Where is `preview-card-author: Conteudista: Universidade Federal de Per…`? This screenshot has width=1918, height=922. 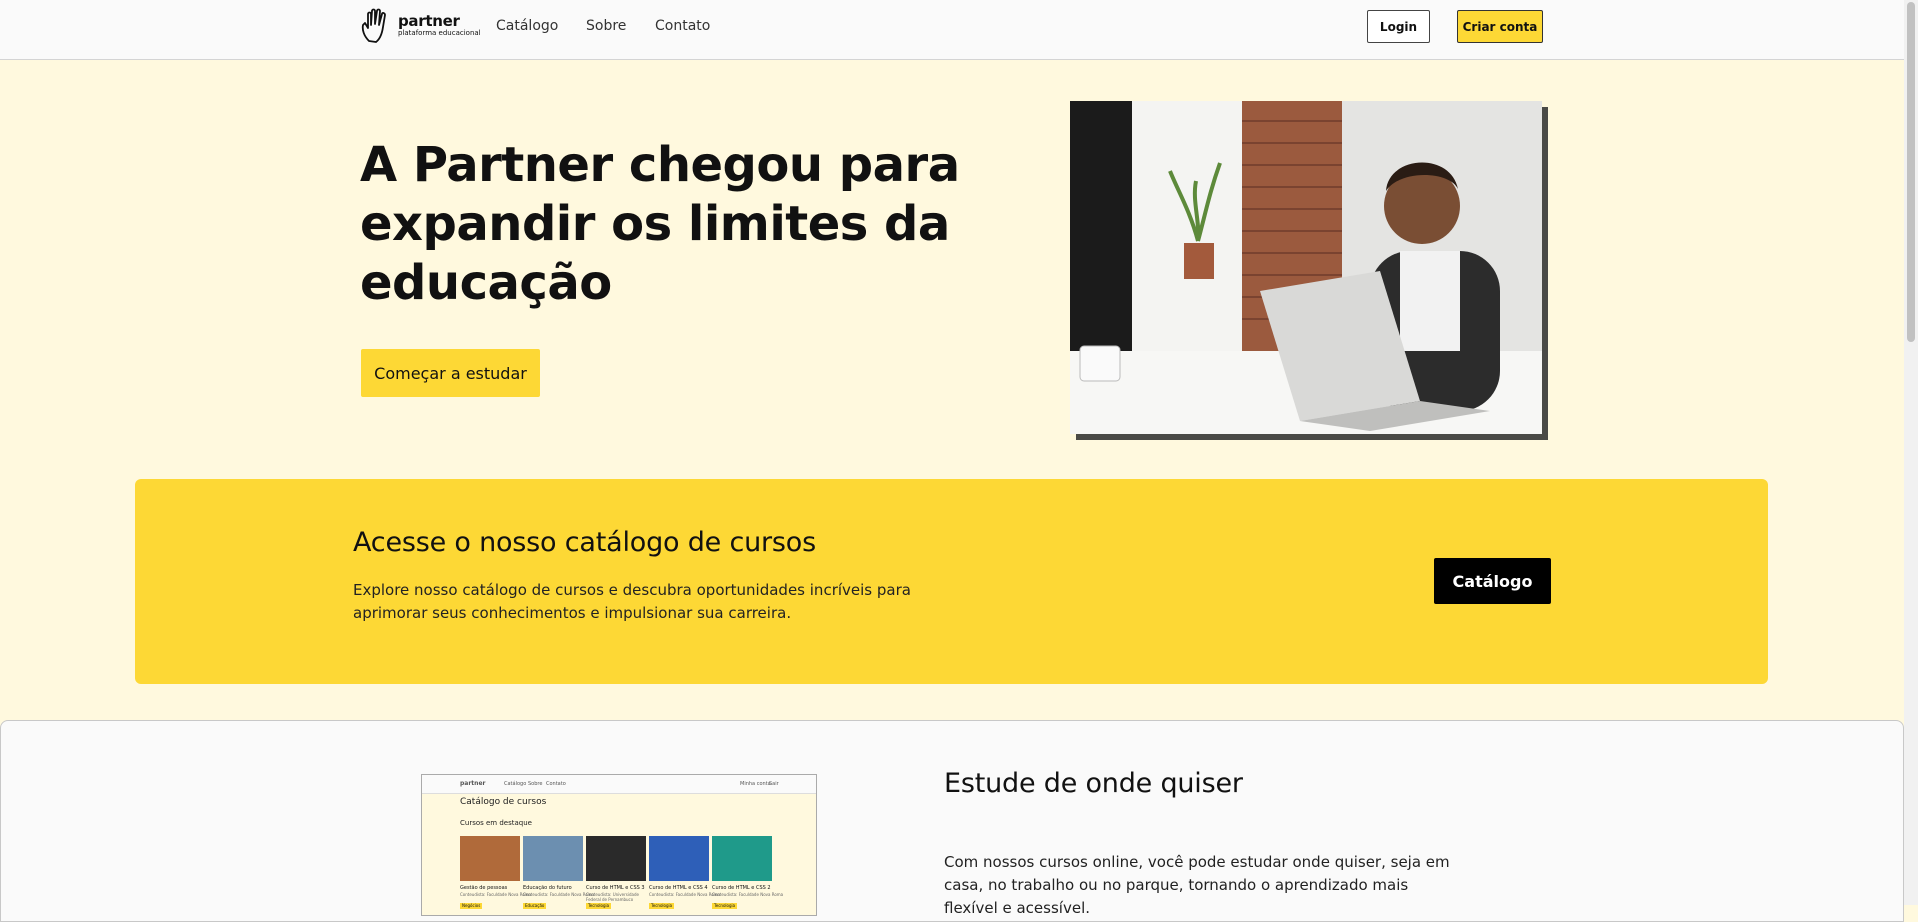 preview-card-author: Conteudista: Universidade Federal de Per… is located at coordinates (612, 897).